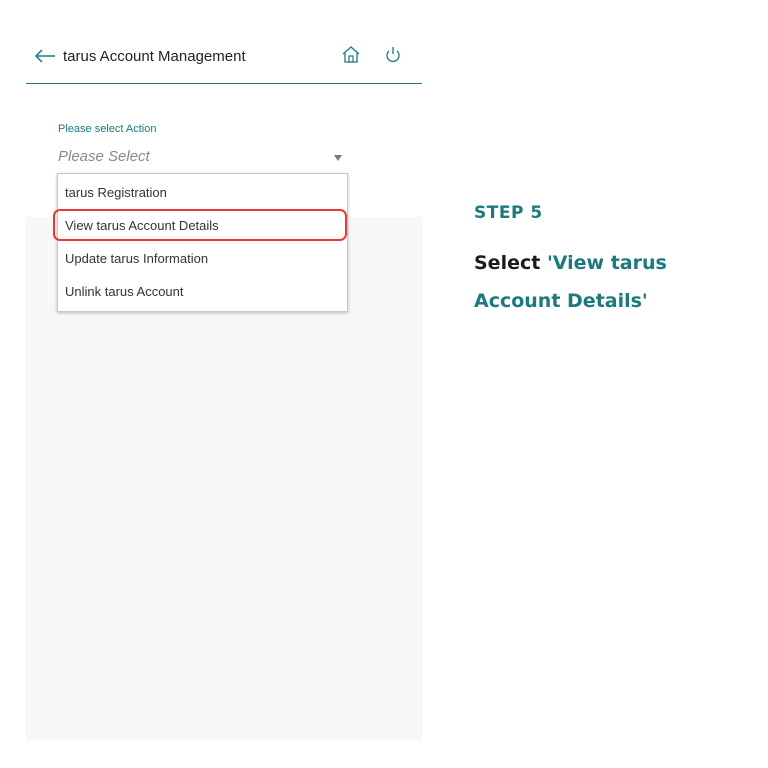 The height and width of the screenshot is (768, 768). Describe the element at coordinates (107, 129) in the screenshot. I see `action-field-label: Please select Action` at that location.